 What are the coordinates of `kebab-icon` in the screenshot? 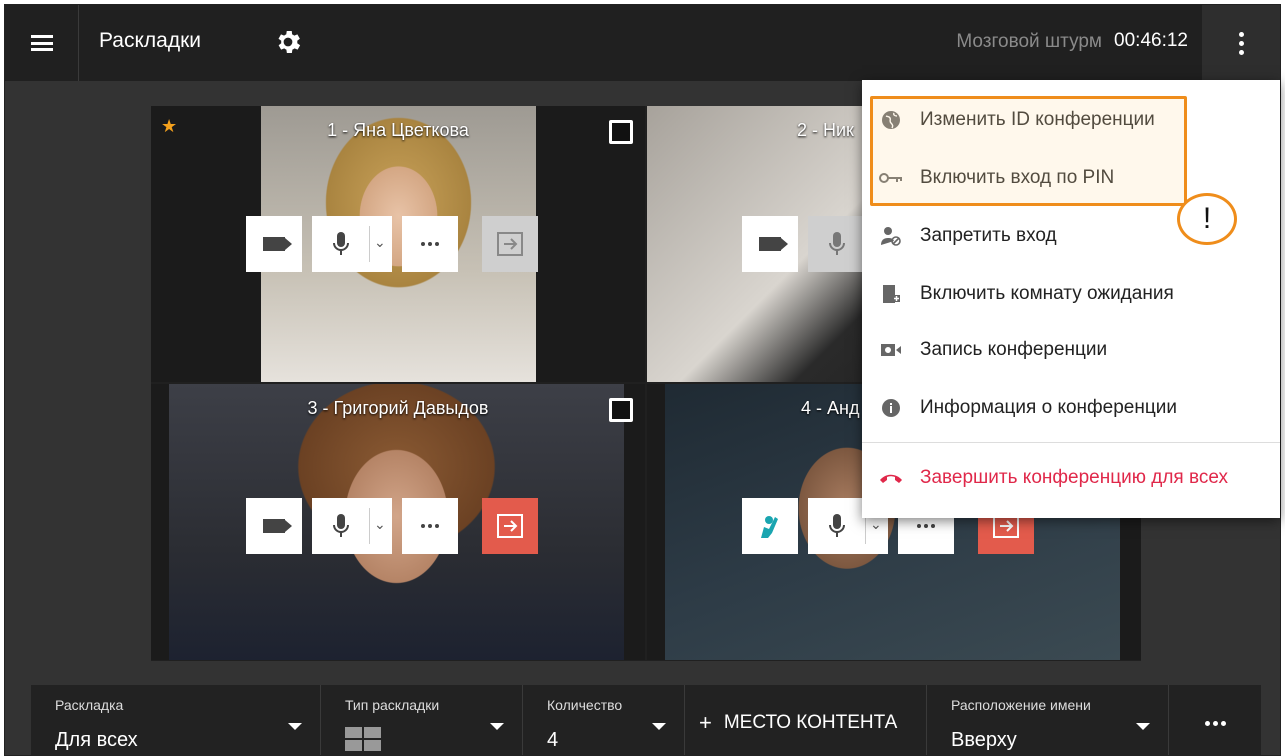 It's located at (1241, 43).